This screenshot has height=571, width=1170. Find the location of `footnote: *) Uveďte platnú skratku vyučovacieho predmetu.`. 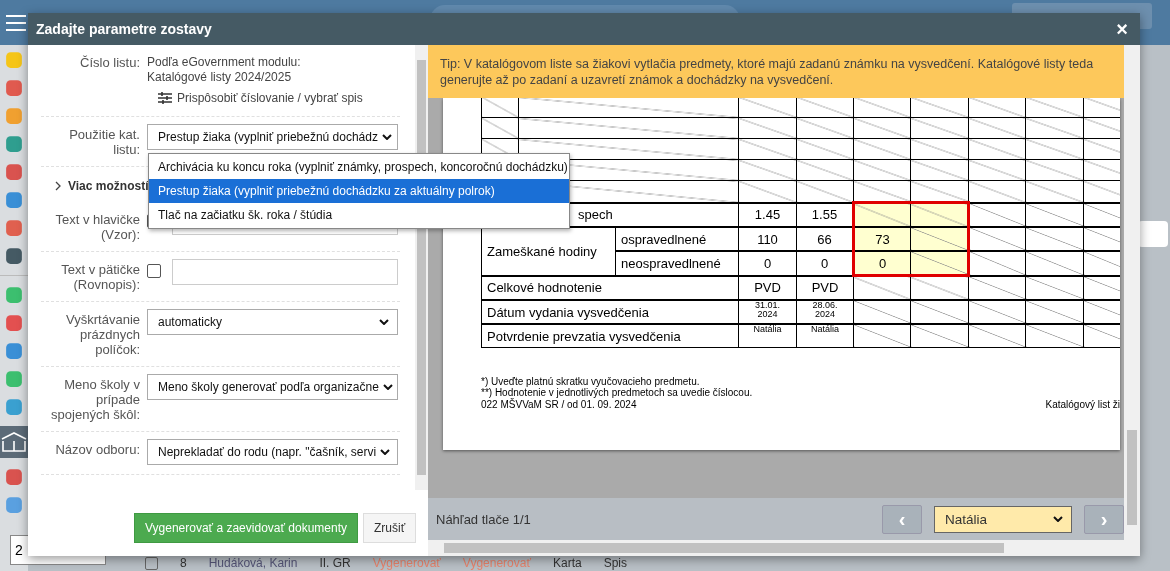

footnote: *) Uveďte platnú skratku vyučovacieho predmetu. is located at coordinates (590, 381).